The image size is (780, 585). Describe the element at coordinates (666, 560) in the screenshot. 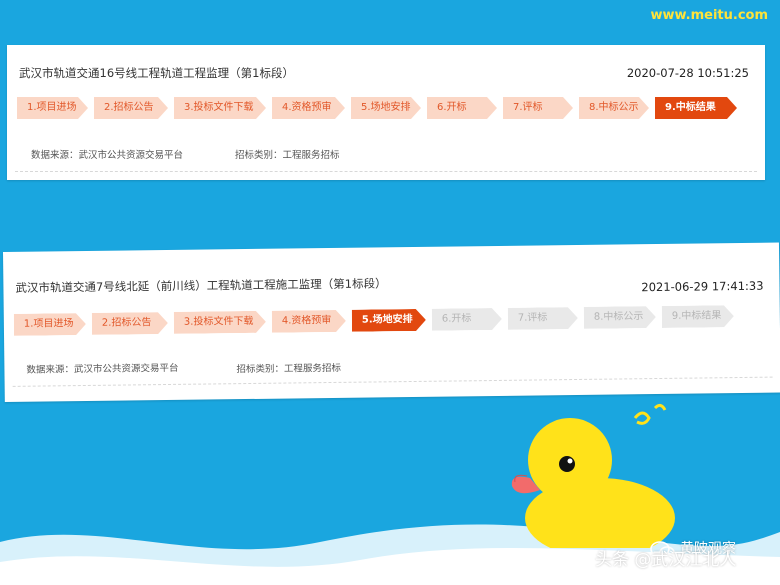

I see `author-credit: 头条 @武汉江北人` at that location.